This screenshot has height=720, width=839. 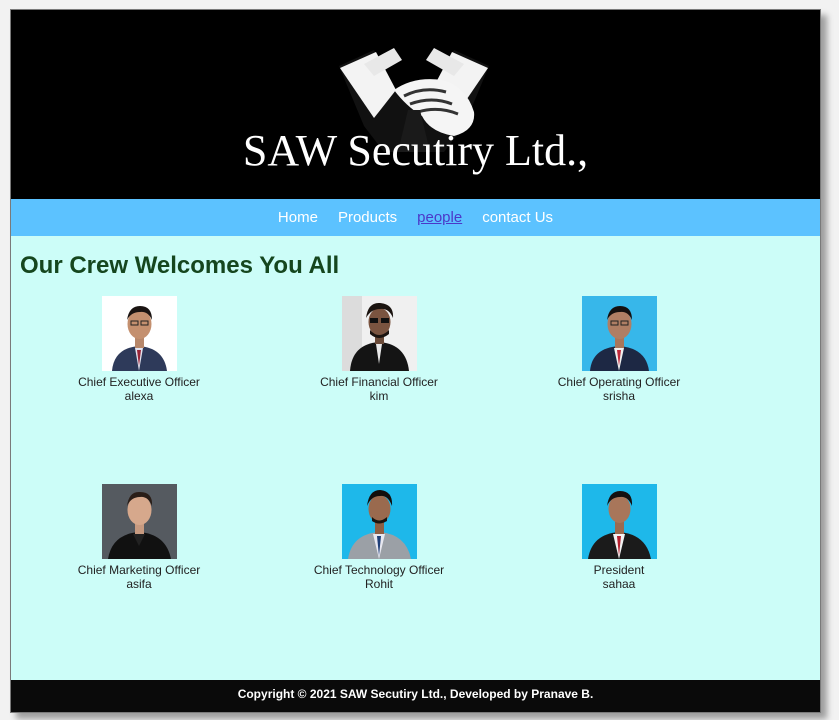 What do you see at coordinates (439, 217) in the screenshot?
I see `nav-people: people` at bounding box center [439, 217].